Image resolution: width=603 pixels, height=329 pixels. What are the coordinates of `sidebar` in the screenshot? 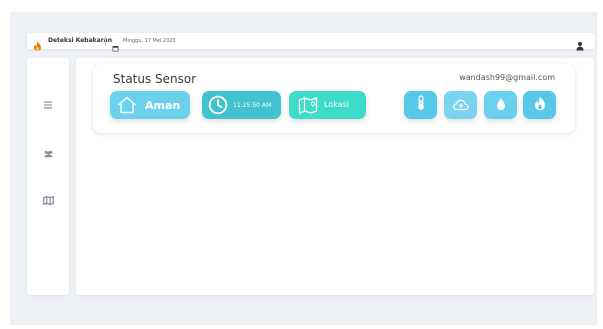 It's located at (48, 176).